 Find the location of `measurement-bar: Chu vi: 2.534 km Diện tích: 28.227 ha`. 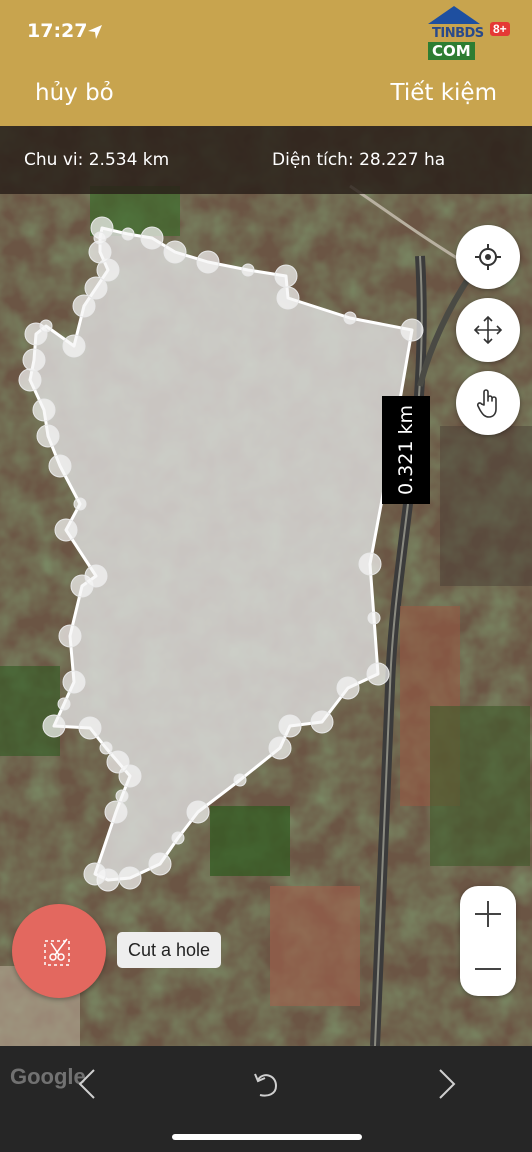

measurement-bar: Chu vi: 2.534 km Diện tích: 28.227 ha is located at coordinates (266, 160).